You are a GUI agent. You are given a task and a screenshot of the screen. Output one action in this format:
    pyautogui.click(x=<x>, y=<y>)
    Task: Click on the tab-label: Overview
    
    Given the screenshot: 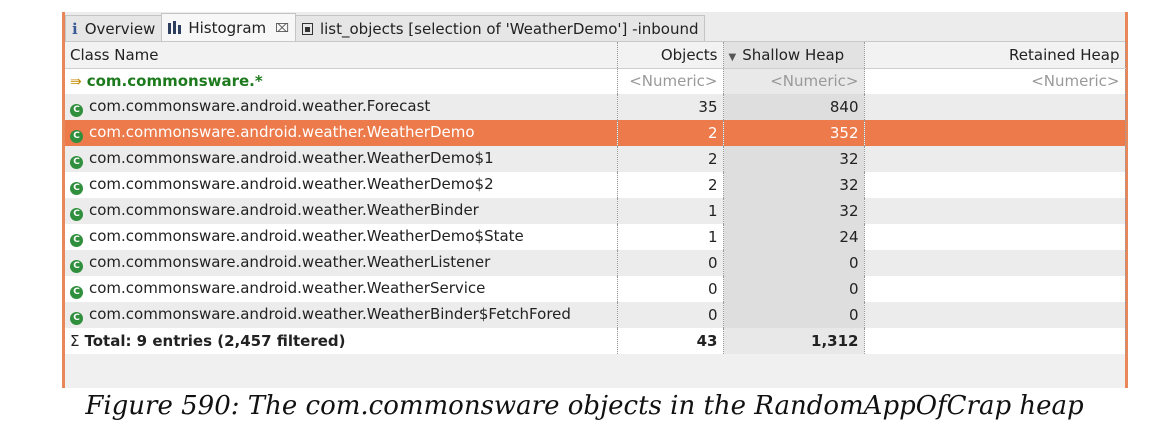 What is the action you would take?
    pyautogui.click(x=120, y=28)
    